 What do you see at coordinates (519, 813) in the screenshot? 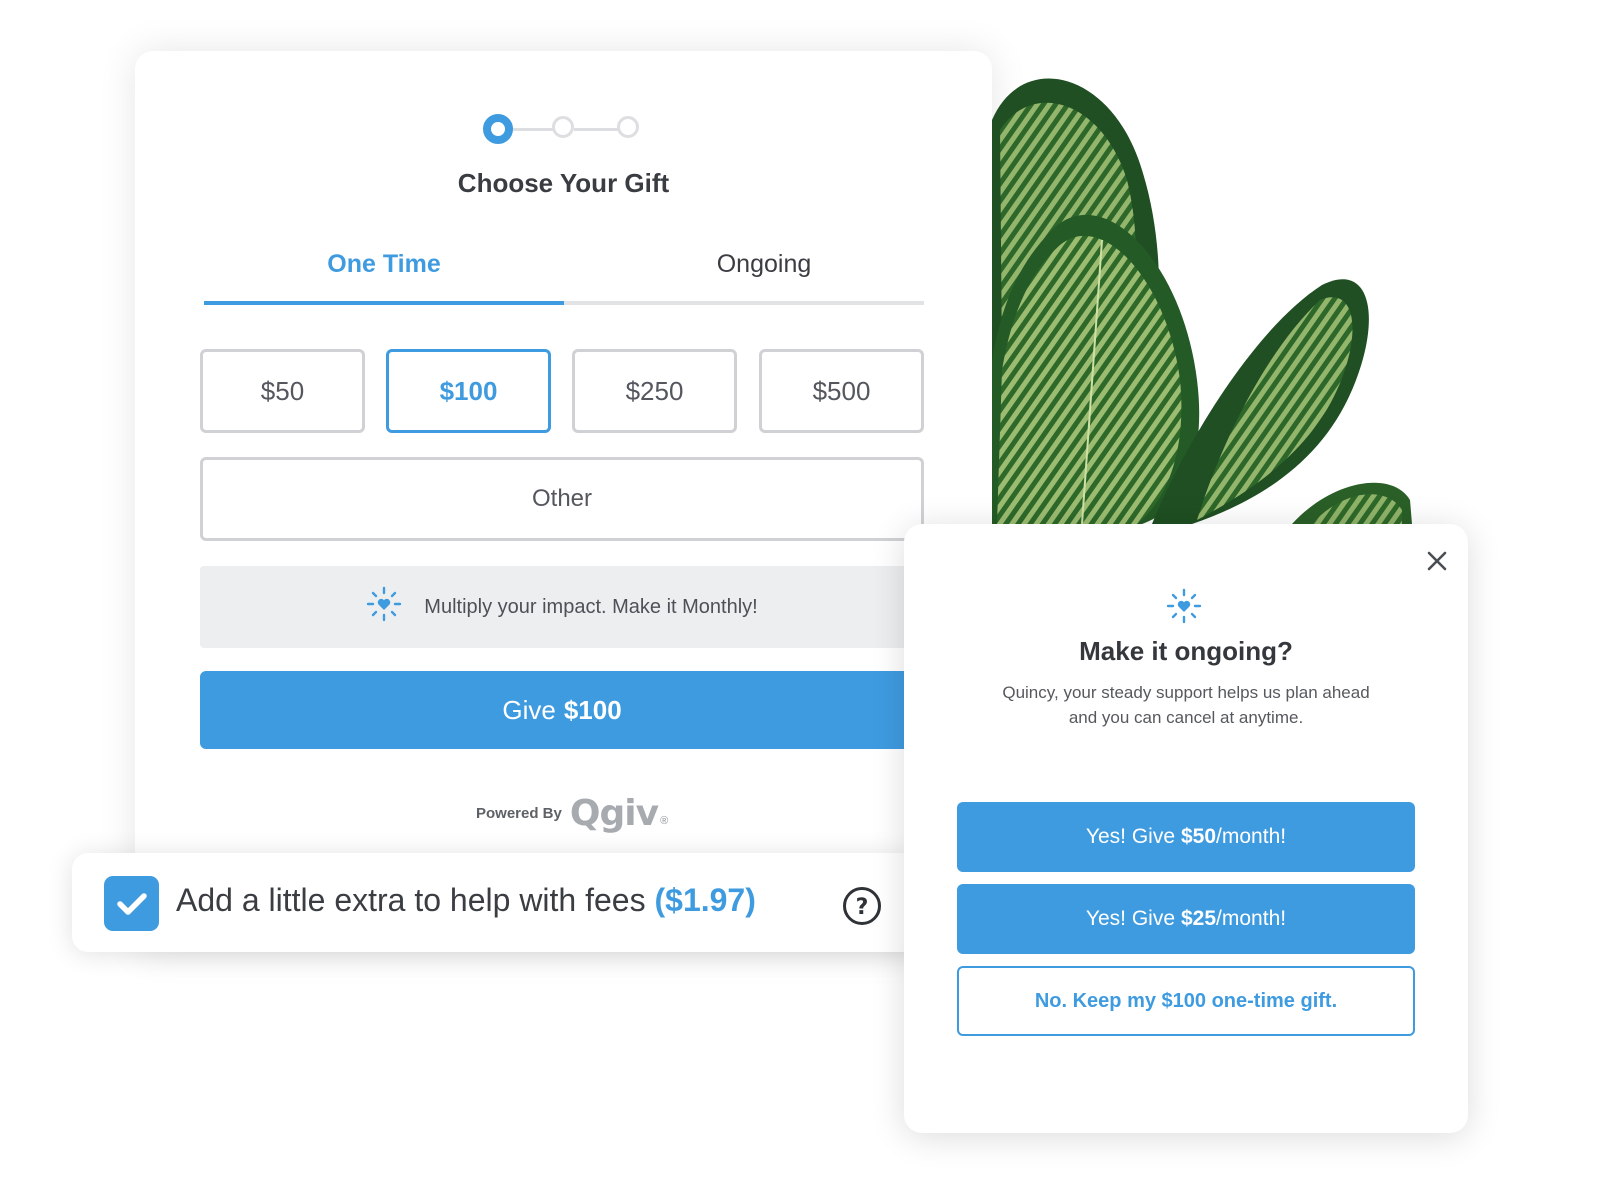
I see `powered-by-label: Powered By` at bounding box center [519, 813].